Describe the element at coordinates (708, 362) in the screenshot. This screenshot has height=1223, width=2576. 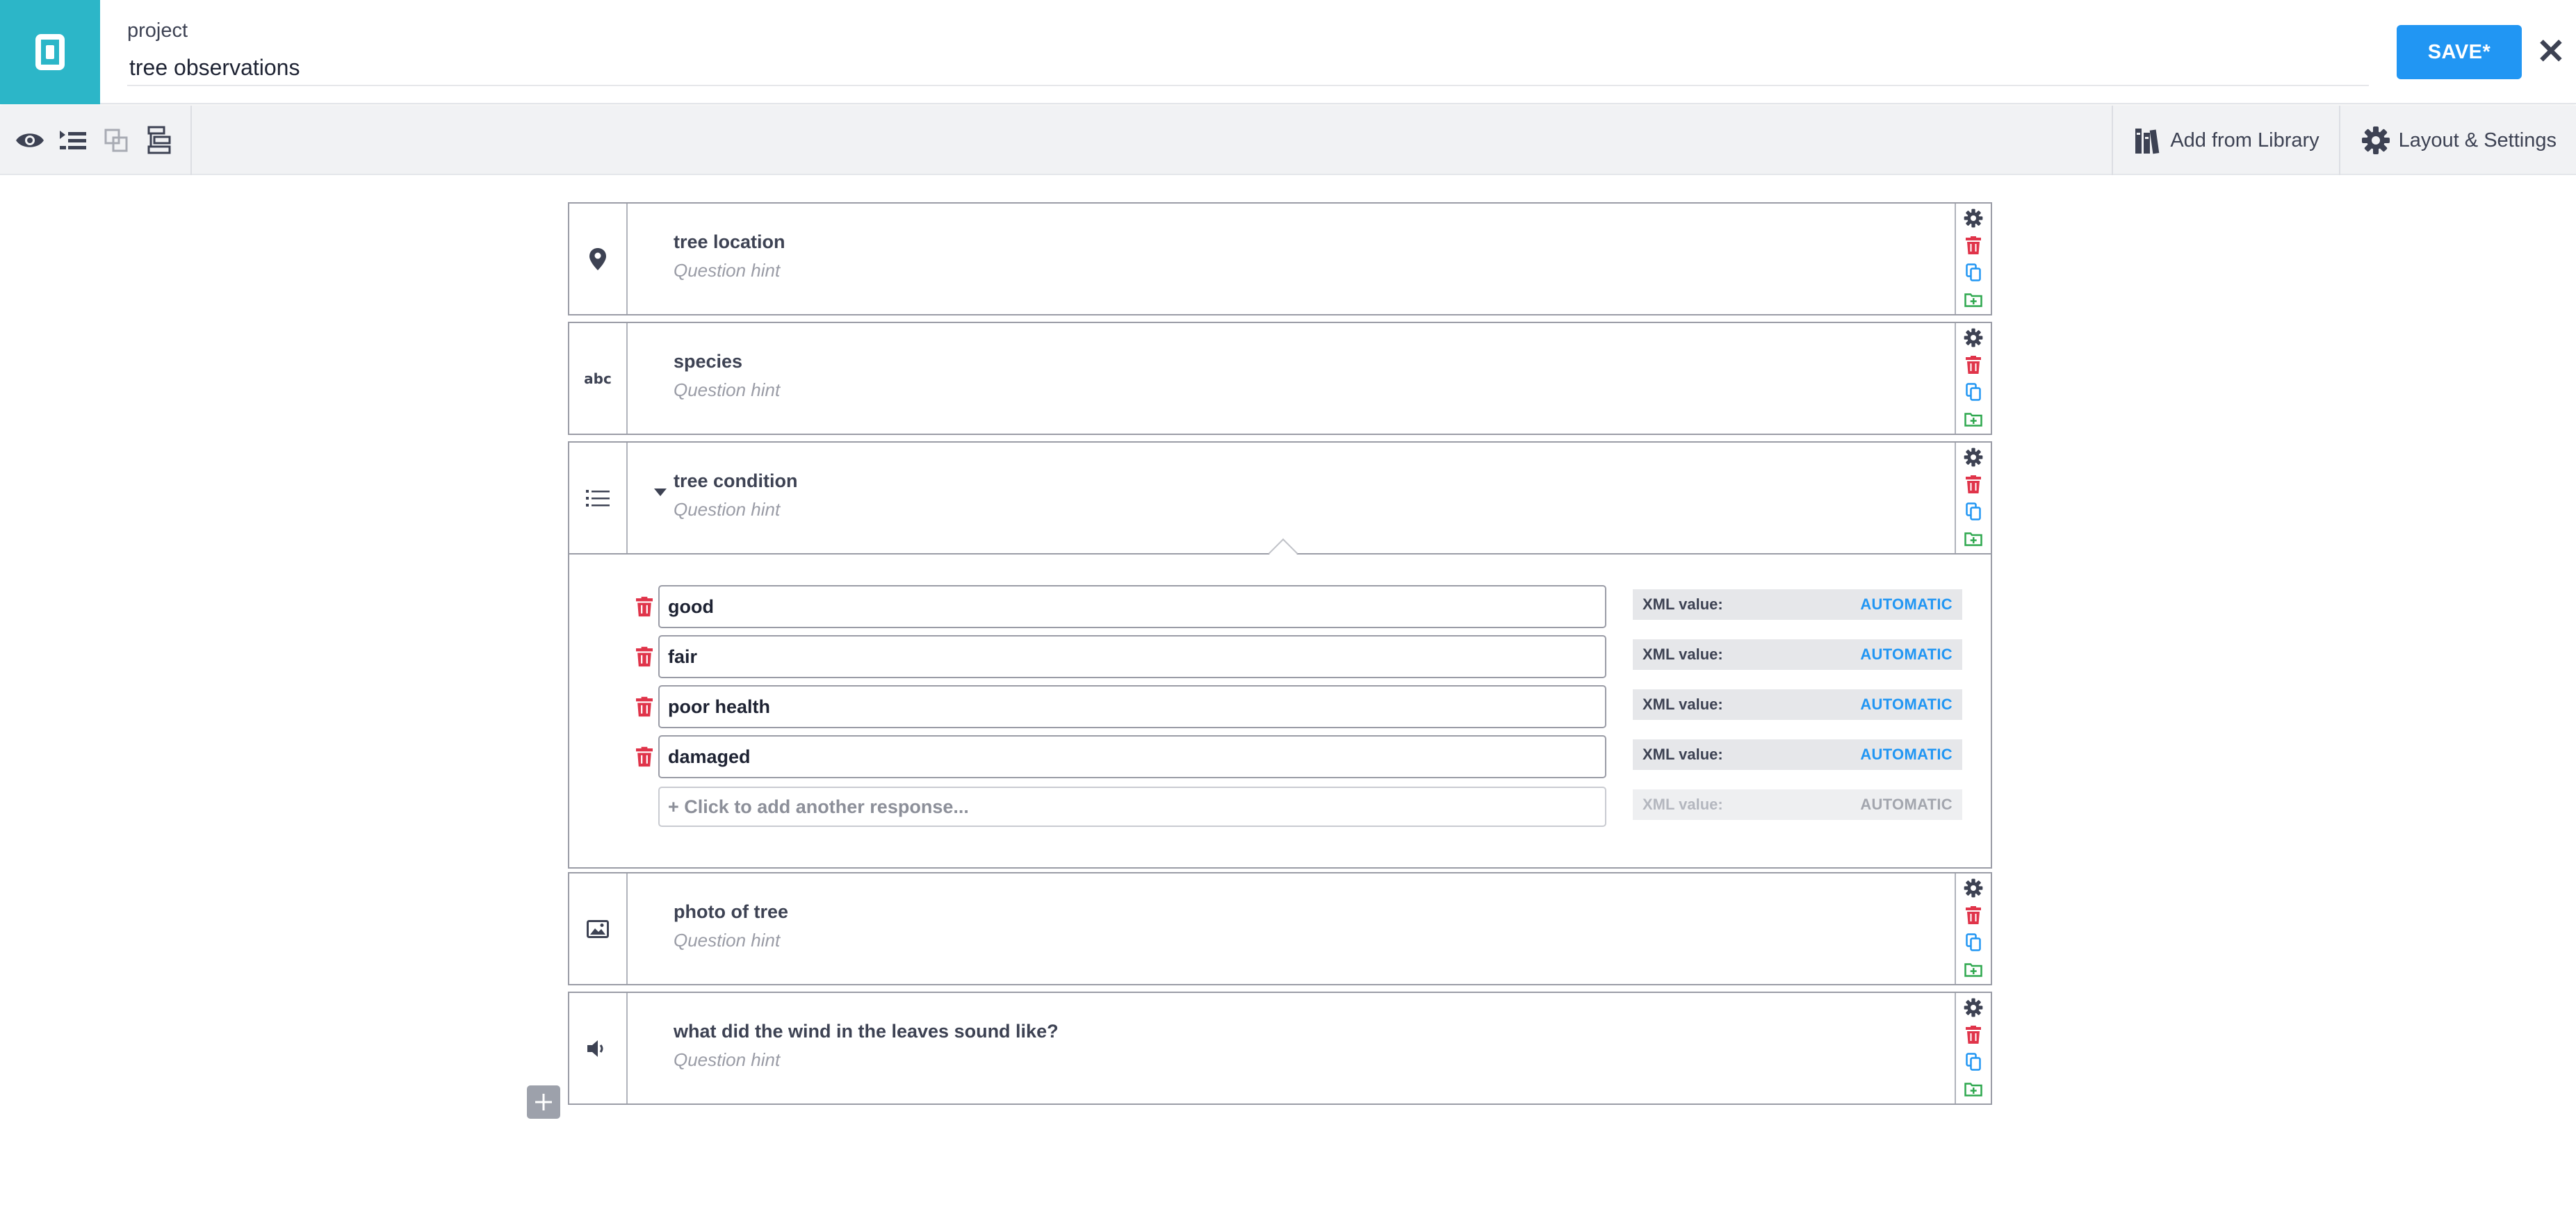
I see `question-label: species` at that location.